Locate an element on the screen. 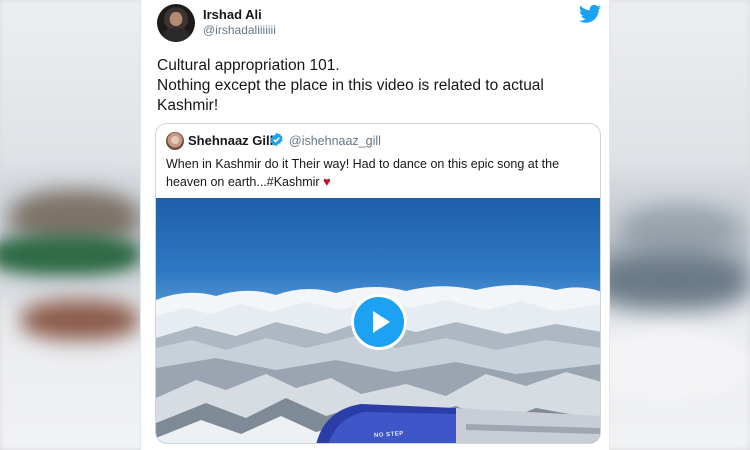 The height and width of the screenshot is (450, 750). tweet-text-line: Cultural appropriation 101. is located at coordinates (248, 65).